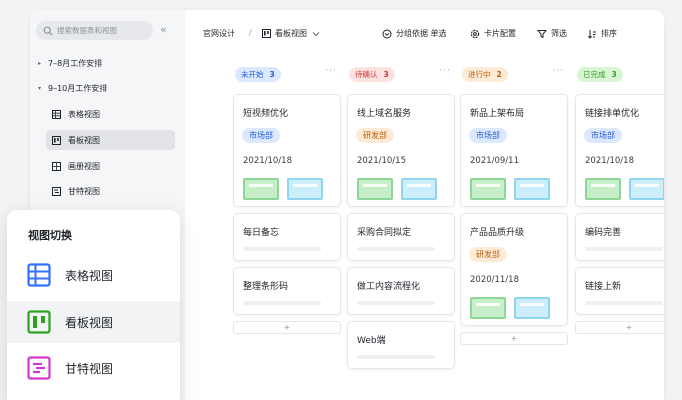  What do you see at coordinates (609, 33) in the screenshot?
I see `sort-label: 排序` at bounding box center [609, 33].